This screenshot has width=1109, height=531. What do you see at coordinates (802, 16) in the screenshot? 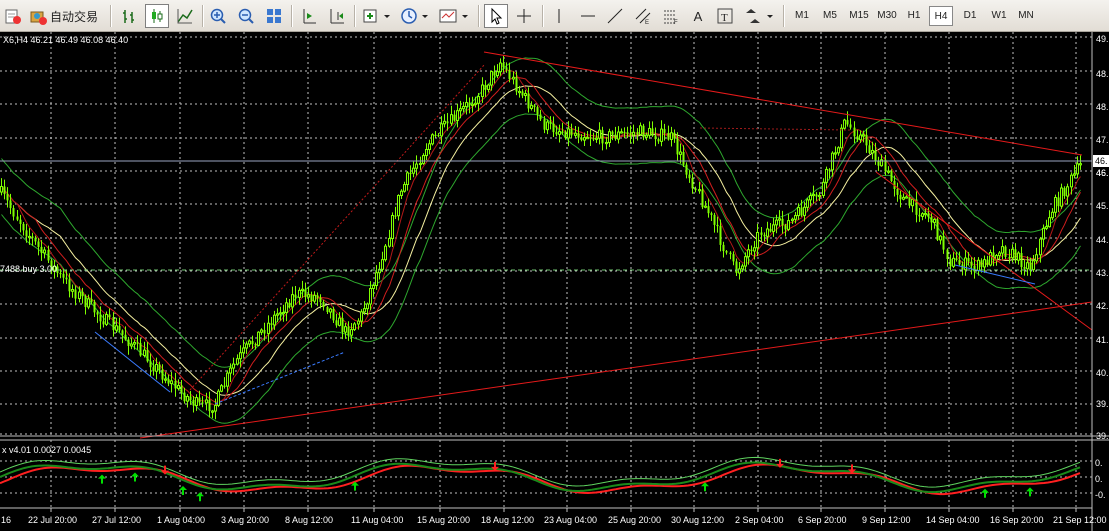
I see `timeframe-m1: M1` at bounding box center [802, 16].